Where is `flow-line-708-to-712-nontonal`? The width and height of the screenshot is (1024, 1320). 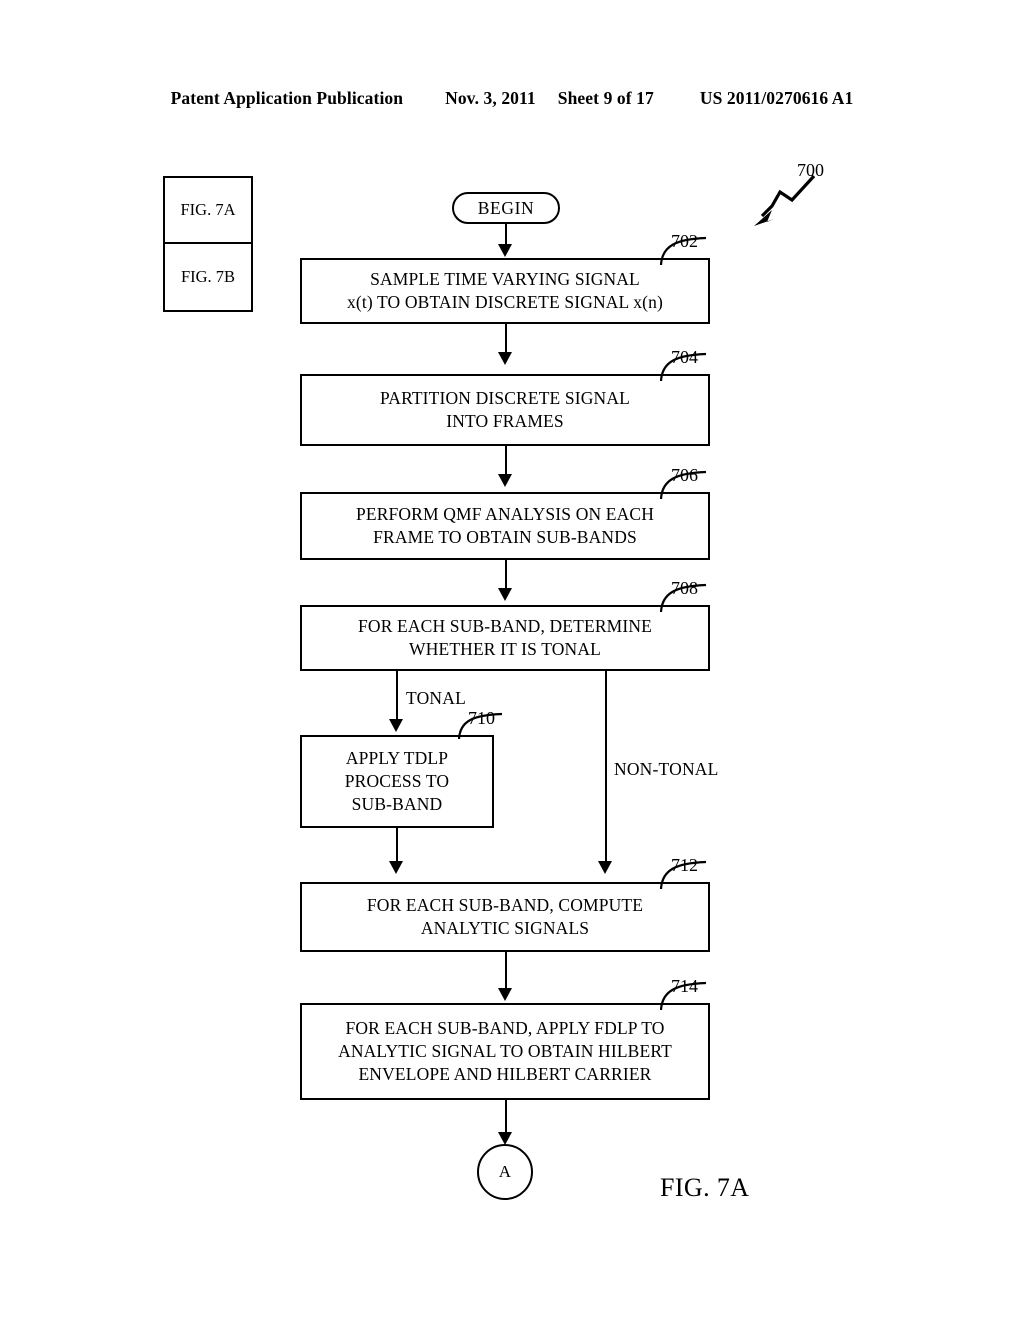
flow-line-708-to-712-nontonal is located at coordinates (606, 767).